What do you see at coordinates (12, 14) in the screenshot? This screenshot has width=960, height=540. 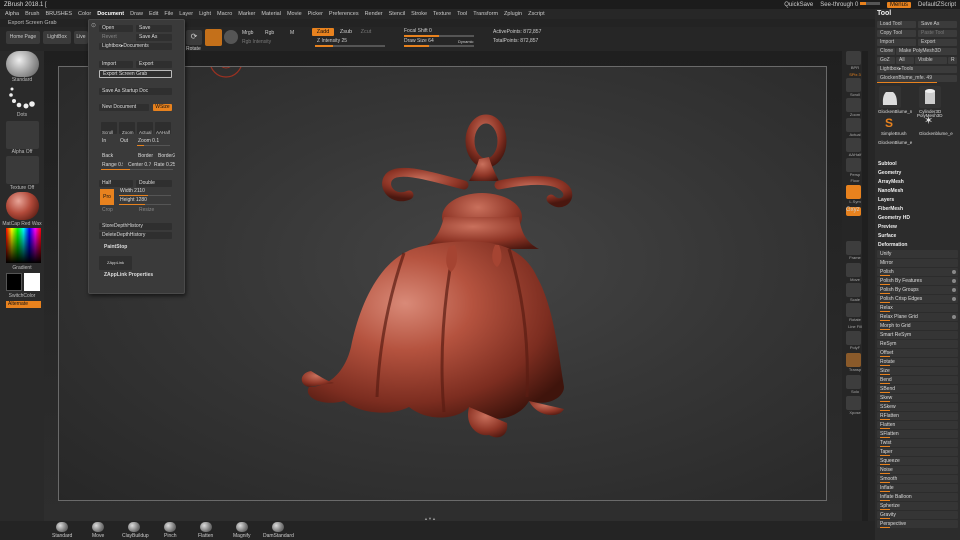 I see `menu-alpha: Alpha` at bounding box center [12, 14].